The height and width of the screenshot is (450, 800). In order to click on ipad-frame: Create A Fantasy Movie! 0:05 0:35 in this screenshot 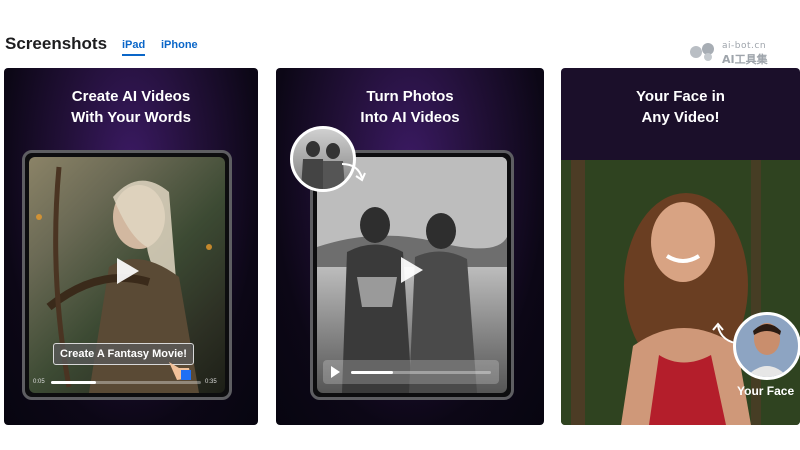, I will do `click(127, 275)`.